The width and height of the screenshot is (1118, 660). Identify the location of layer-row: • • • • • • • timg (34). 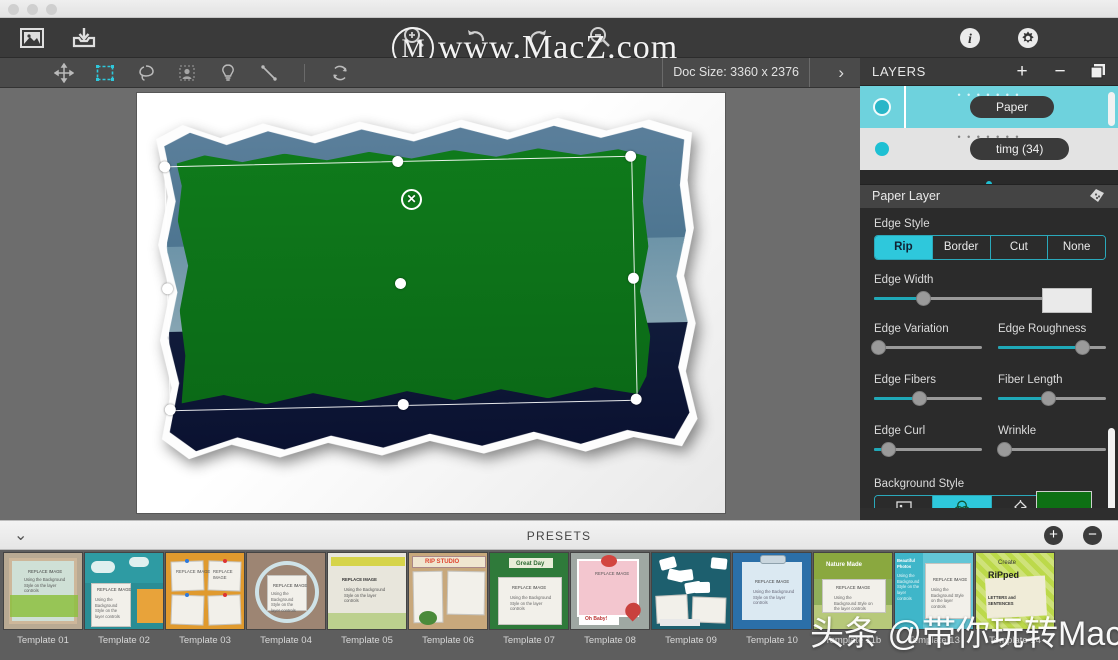
(989, 149).